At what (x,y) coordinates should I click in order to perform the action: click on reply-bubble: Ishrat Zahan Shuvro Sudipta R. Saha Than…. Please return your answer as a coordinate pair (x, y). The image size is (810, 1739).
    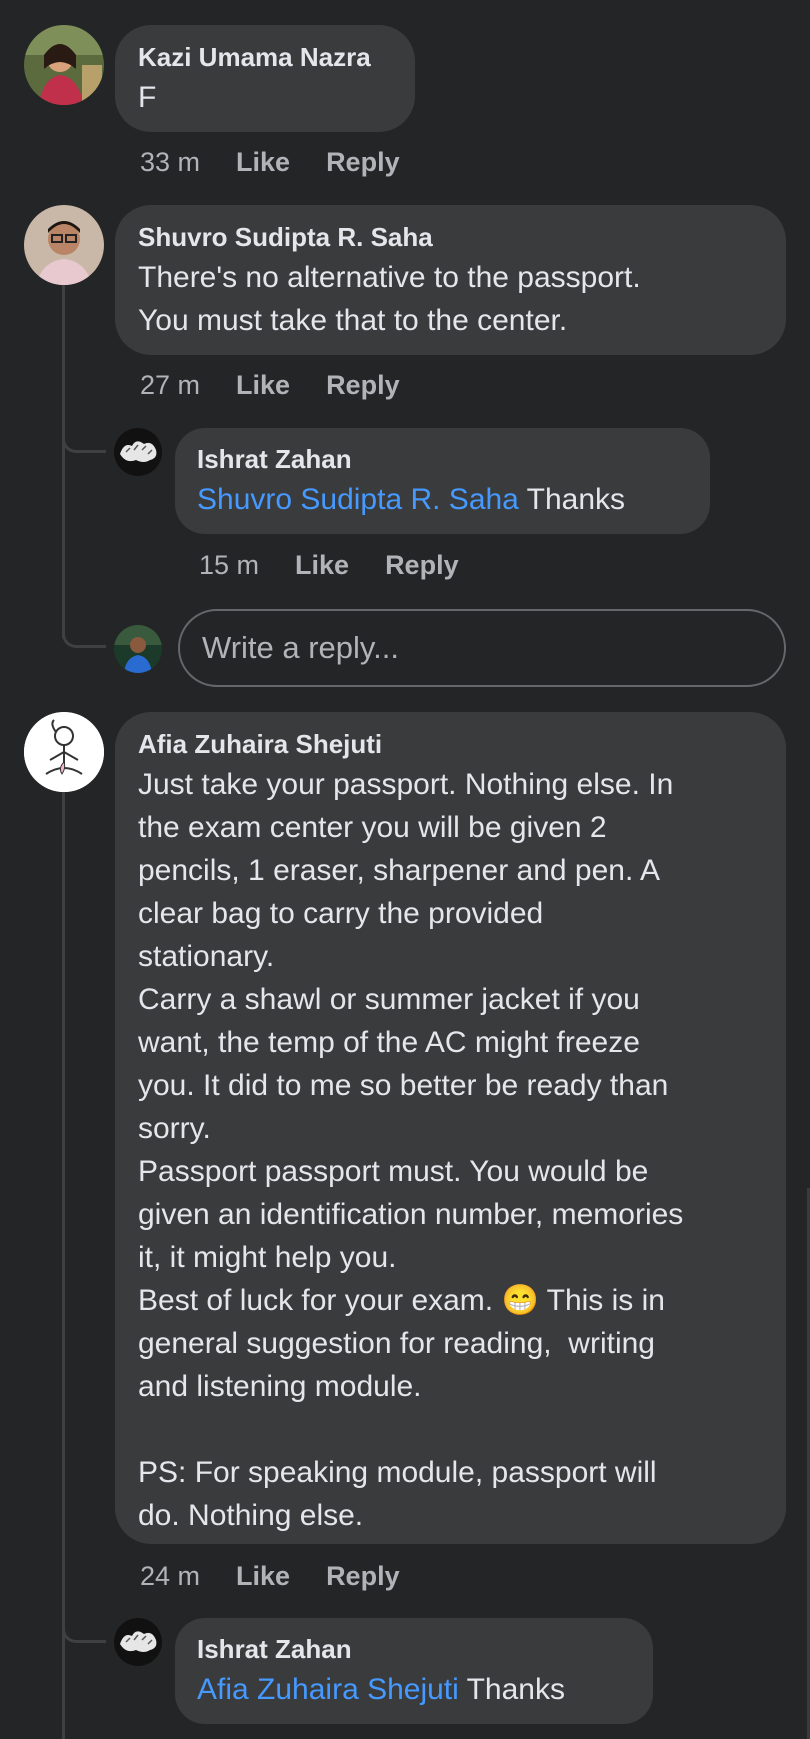
    Looking at the image, I should click on (442, 481).